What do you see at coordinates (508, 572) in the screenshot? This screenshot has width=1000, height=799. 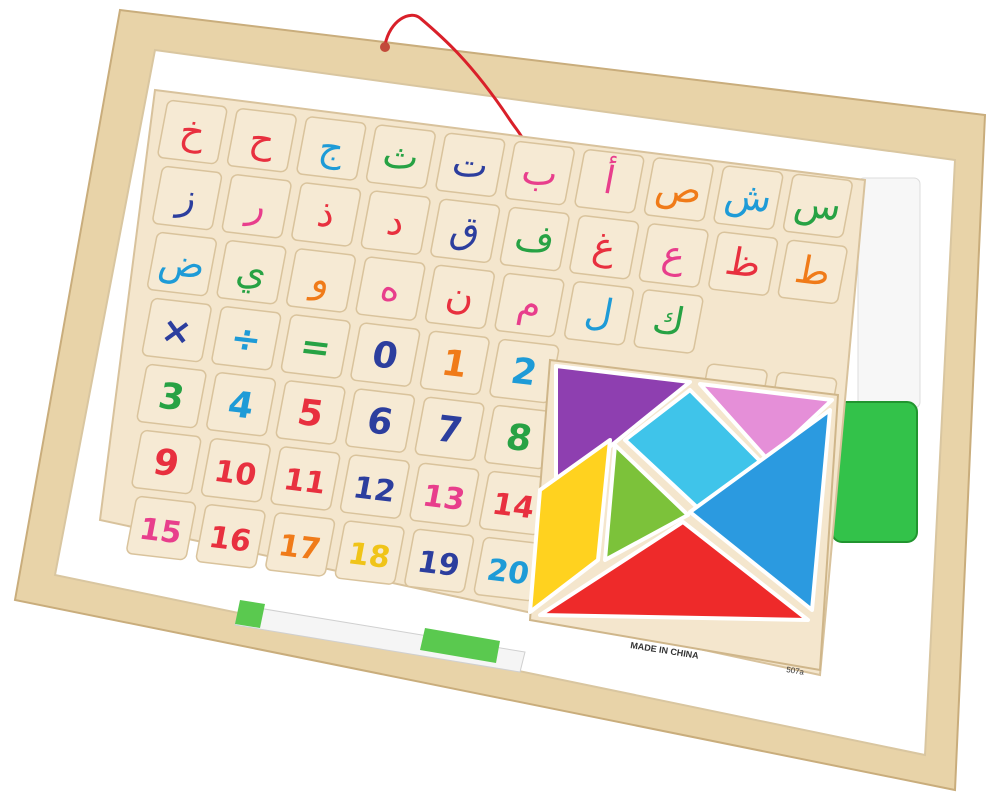 I see `tile-label: 20` at bounding box center [508, 572].